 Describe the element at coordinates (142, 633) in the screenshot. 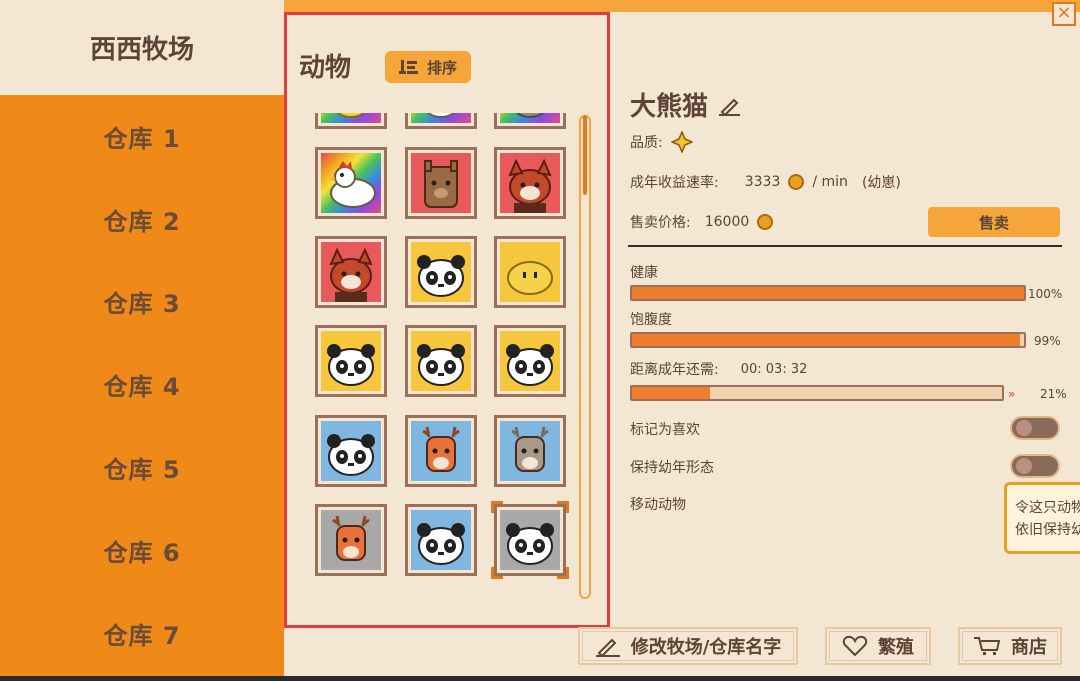

I see `sidebar-item-warehouse-7: 仓库 7` at that location.